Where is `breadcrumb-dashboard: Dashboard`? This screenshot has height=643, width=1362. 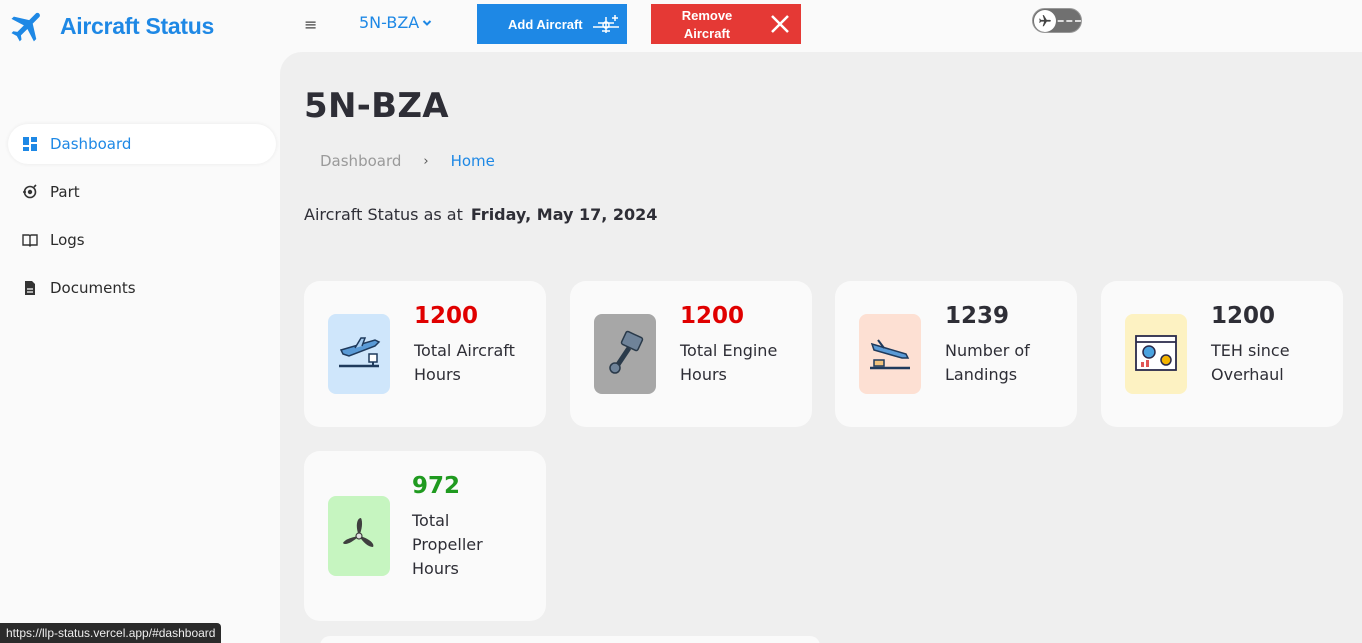
breadcrumb-dashboard: Dashboard is located at coordinates (360, 161).